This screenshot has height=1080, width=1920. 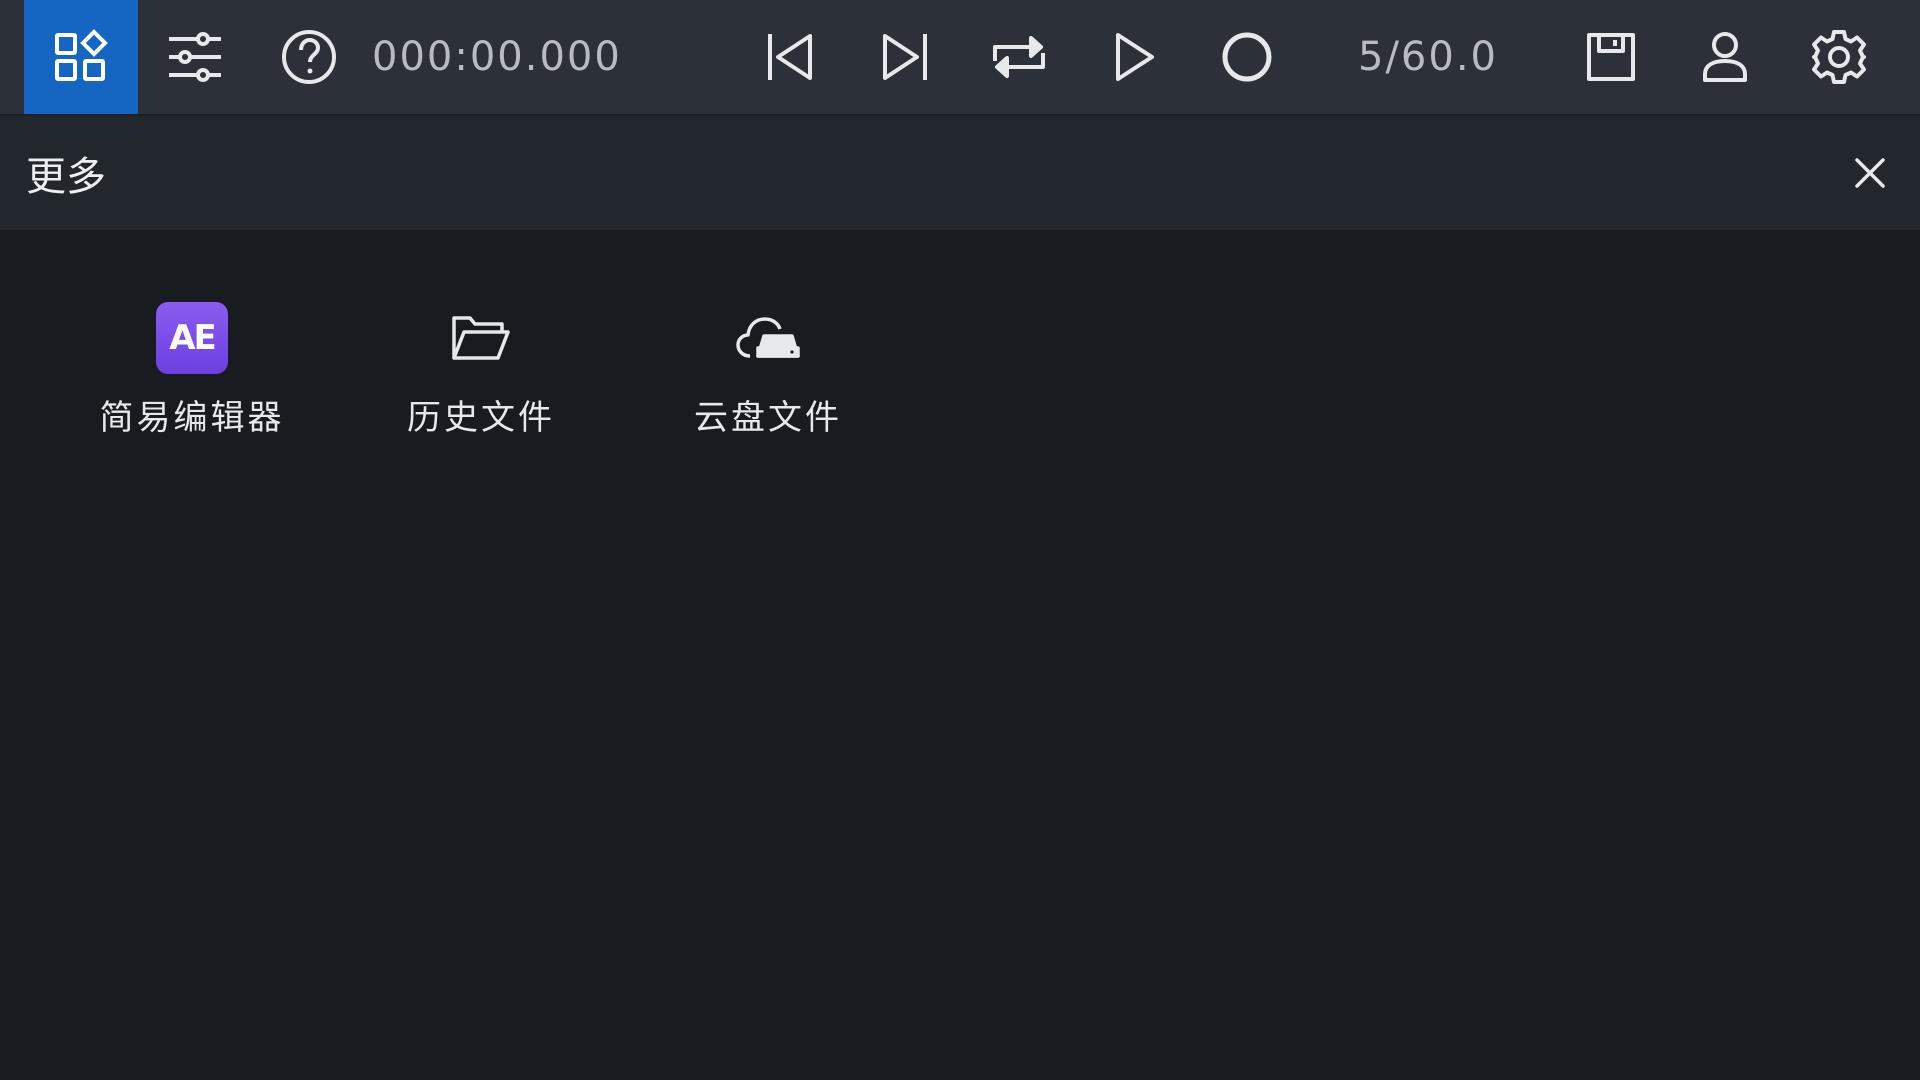 I want to click on more-panel-header: 更多, so click(x=960, y=173).